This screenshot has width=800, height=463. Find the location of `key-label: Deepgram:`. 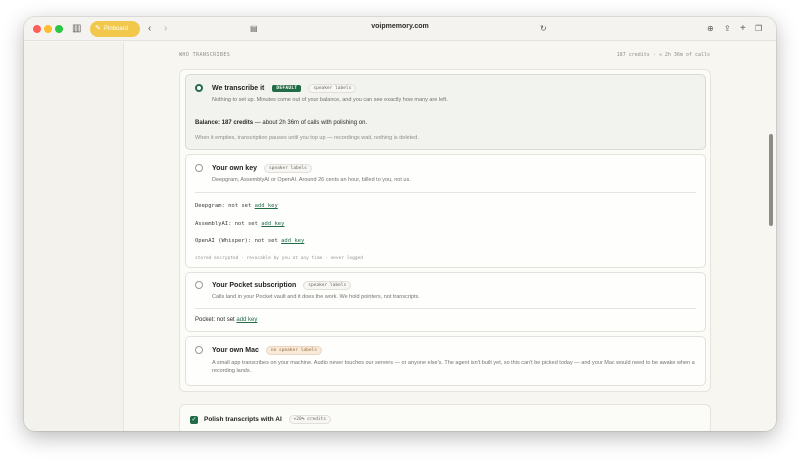

key-label: Deepgram: is located at coordinates (210, 206).